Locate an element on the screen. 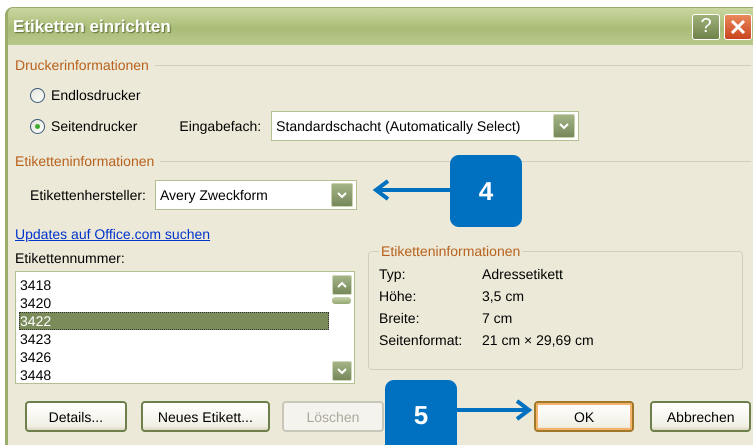 The image size is (753, 445). tray-label: Eingabefach: is located at coordinates (220, 126).